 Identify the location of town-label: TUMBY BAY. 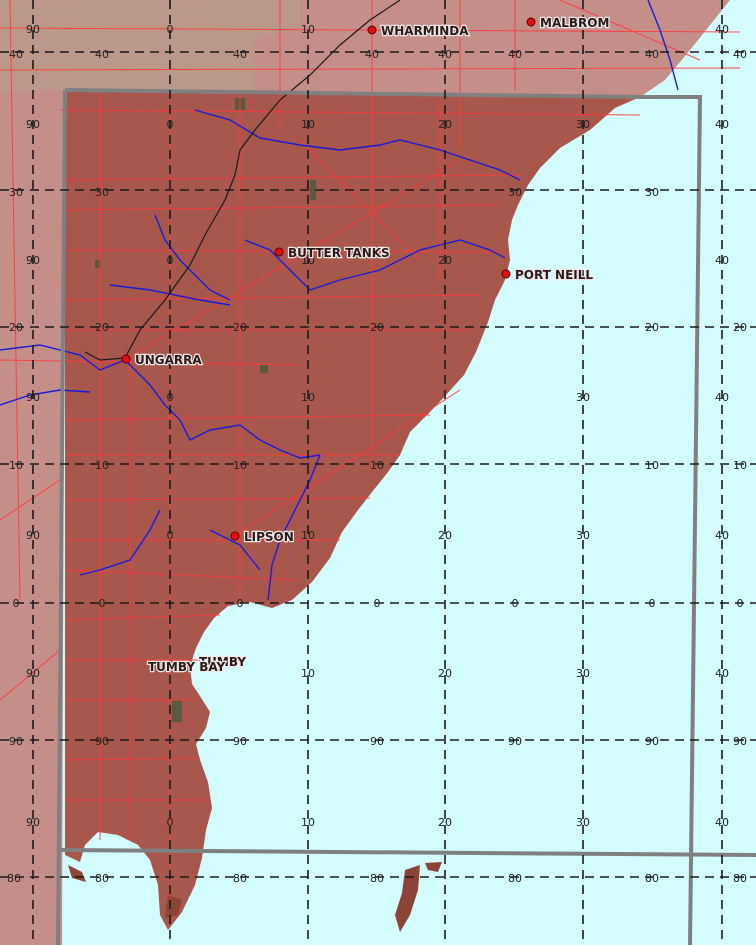
(187, 667).